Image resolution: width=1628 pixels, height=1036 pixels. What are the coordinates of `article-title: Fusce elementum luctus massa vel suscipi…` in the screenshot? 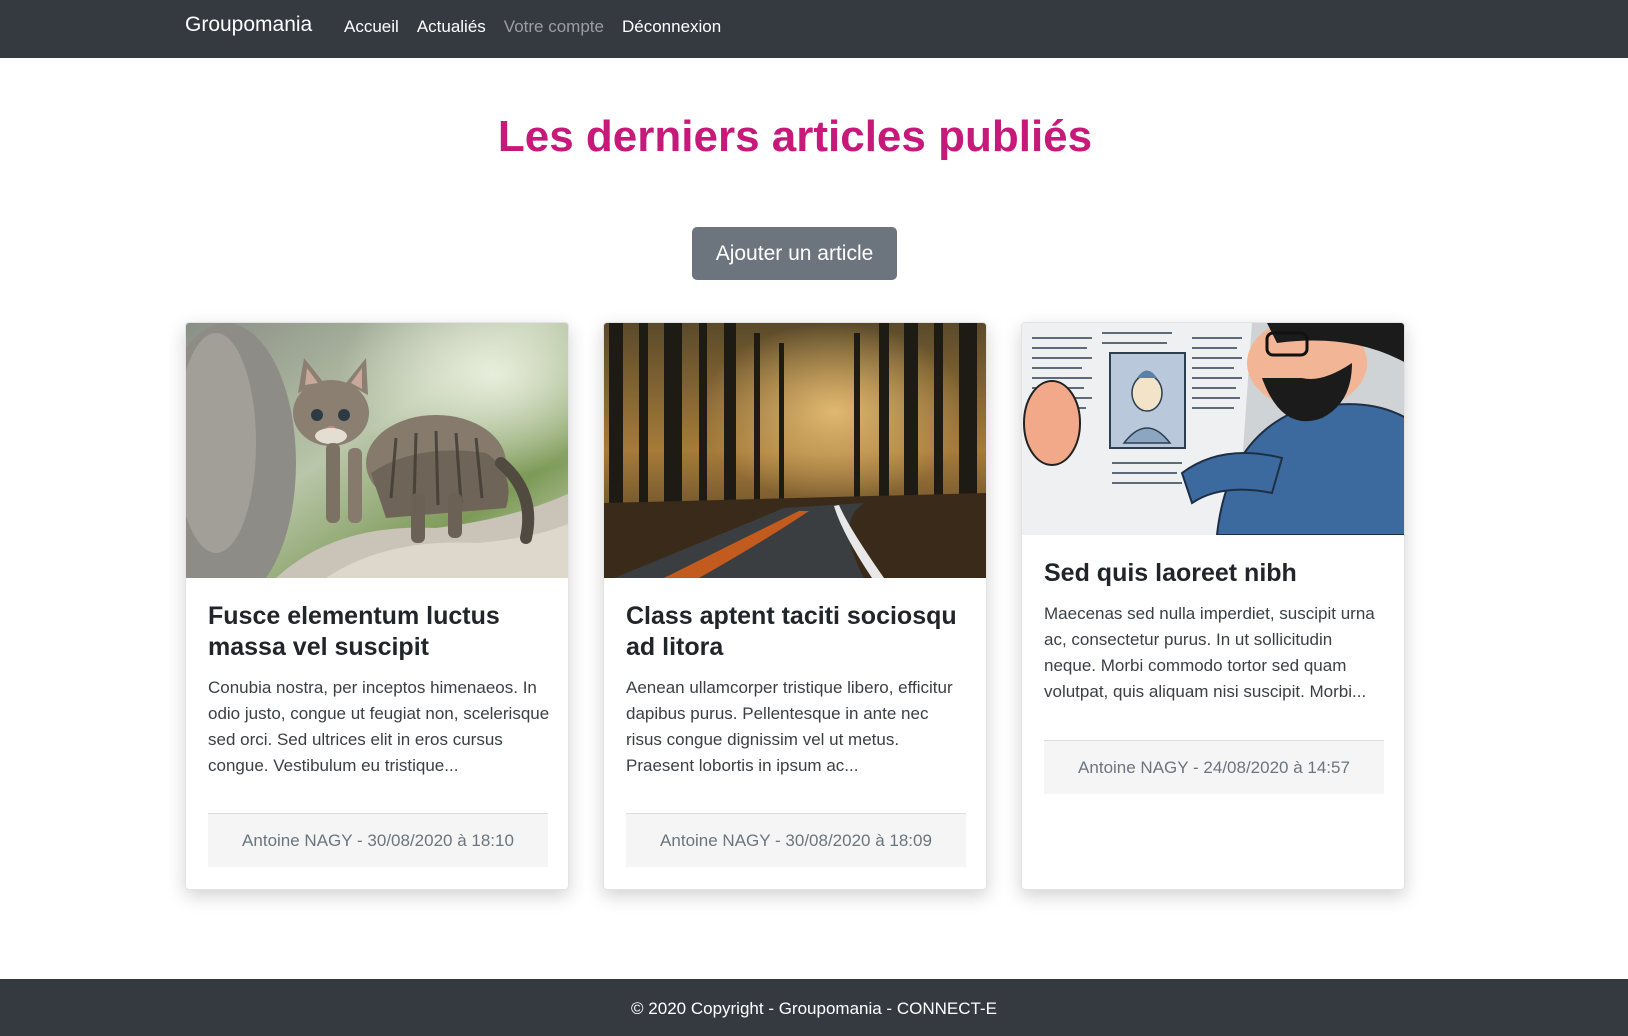 It's located at (378, 632).